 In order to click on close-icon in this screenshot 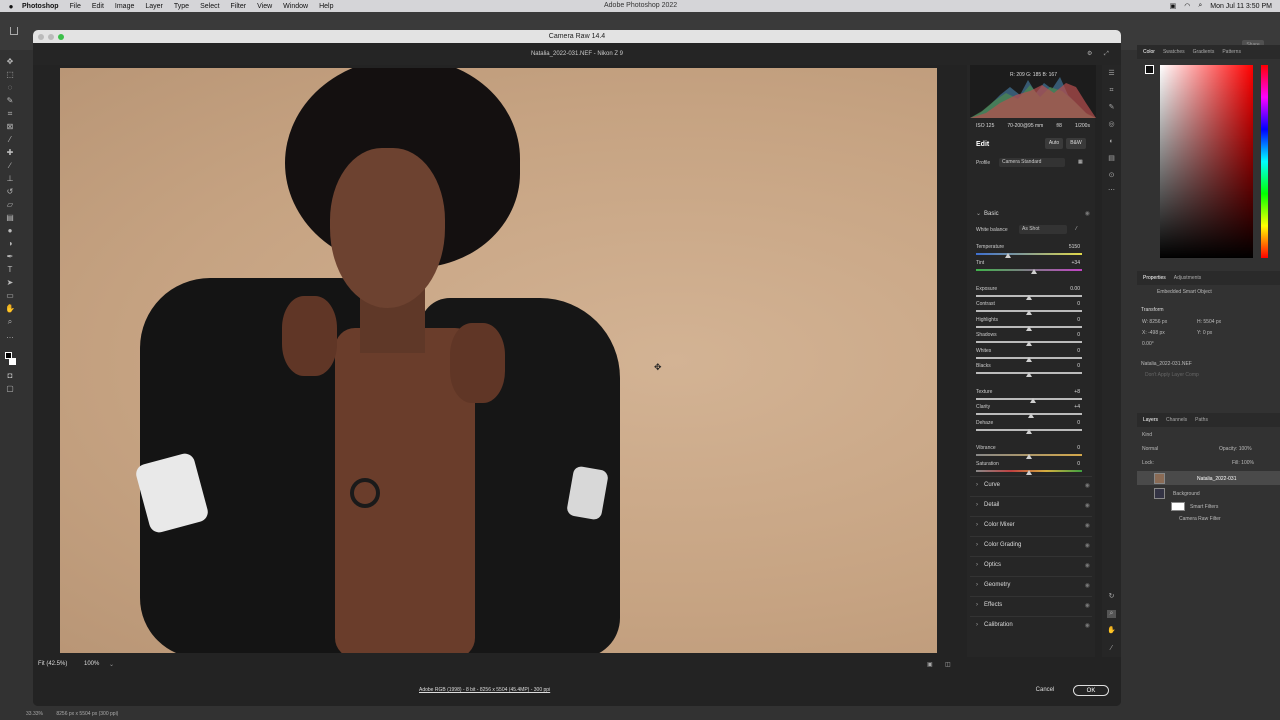, I will do `click(41, 37)`.